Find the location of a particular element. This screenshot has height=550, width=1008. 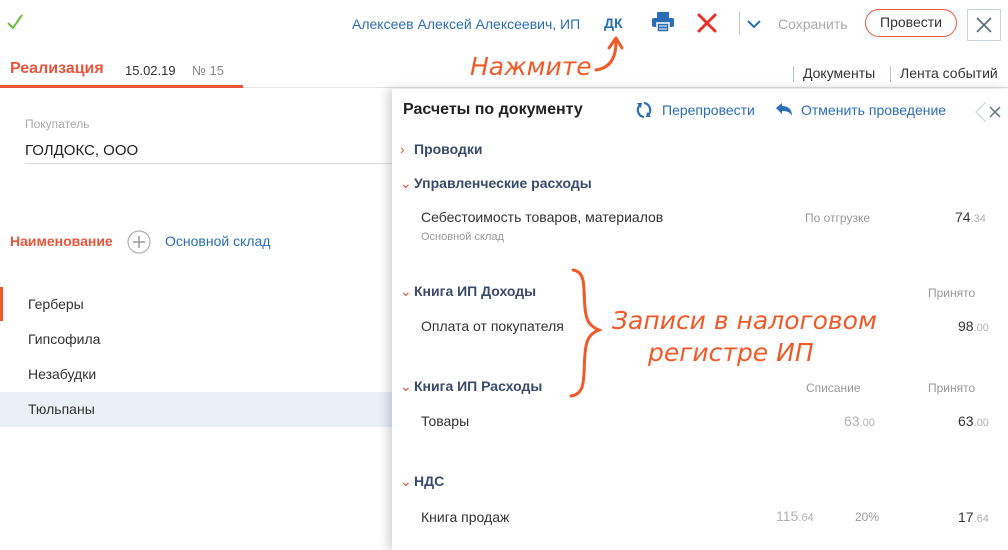

post-button: Провести is located at coordinates (911, 23).